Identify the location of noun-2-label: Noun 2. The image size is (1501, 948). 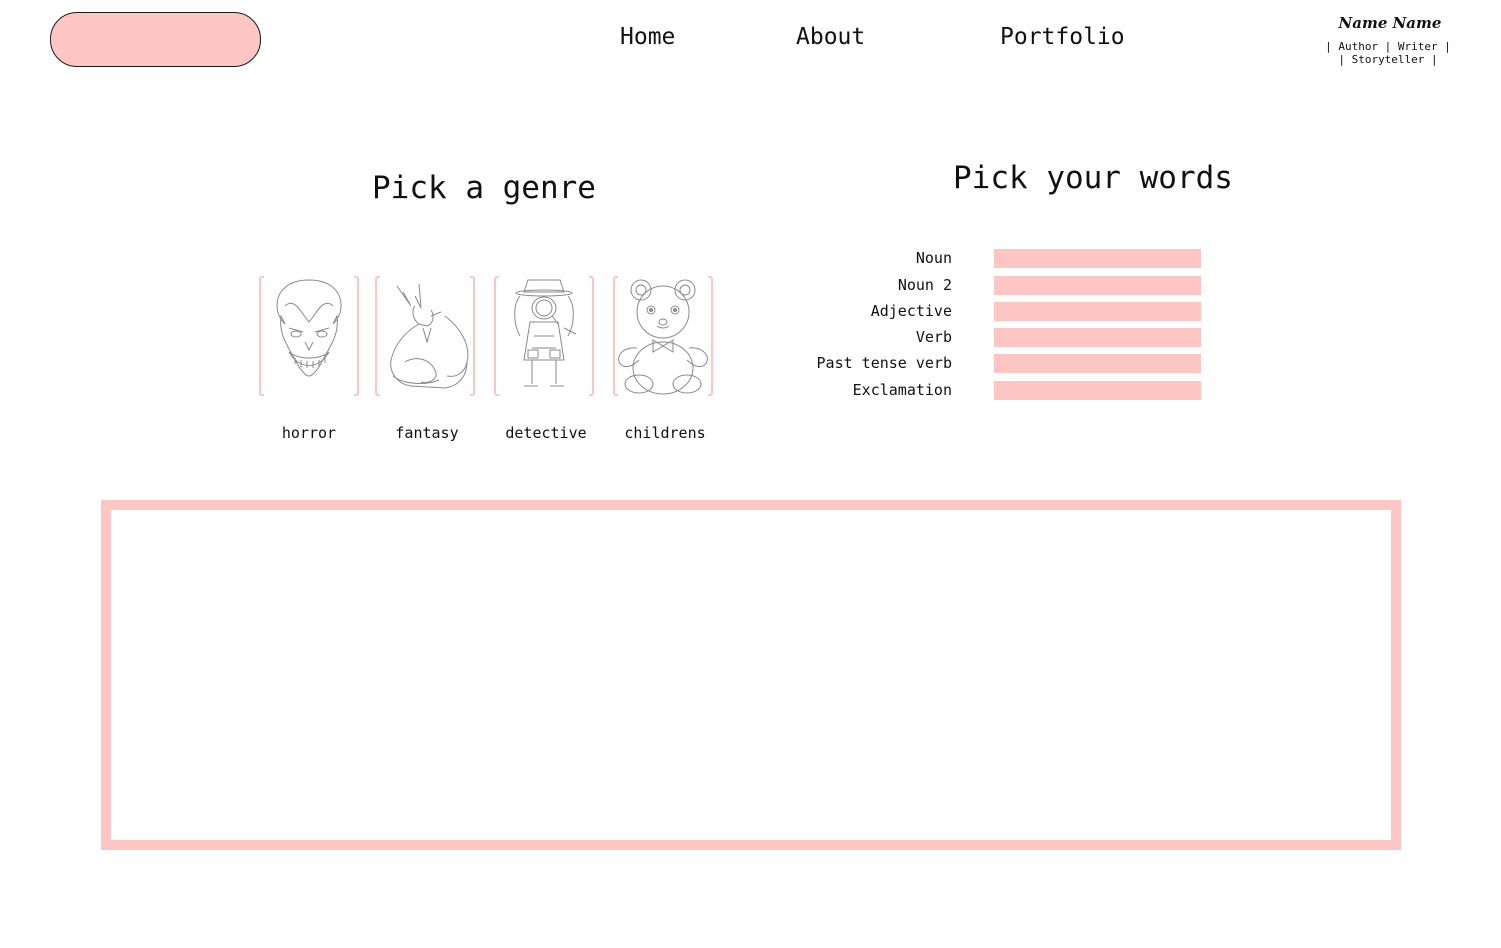
(924, 285).